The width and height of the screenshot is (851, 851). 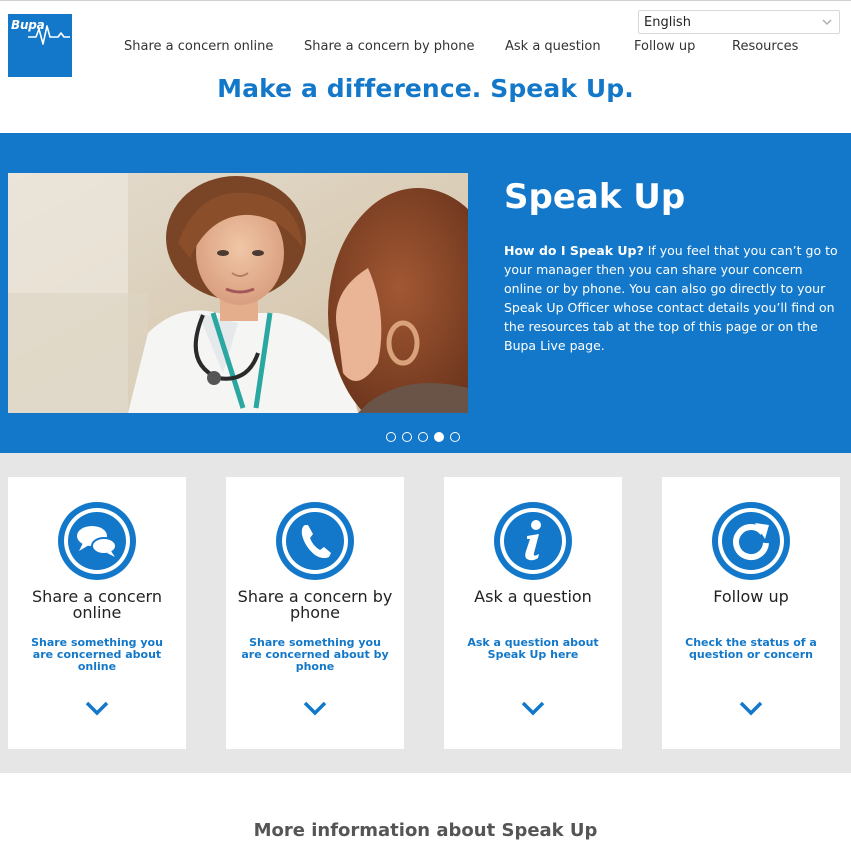 What do you see at coordinates (425, 0) in the screenshot?
I see `top-border` at bounding box center [425, 0].